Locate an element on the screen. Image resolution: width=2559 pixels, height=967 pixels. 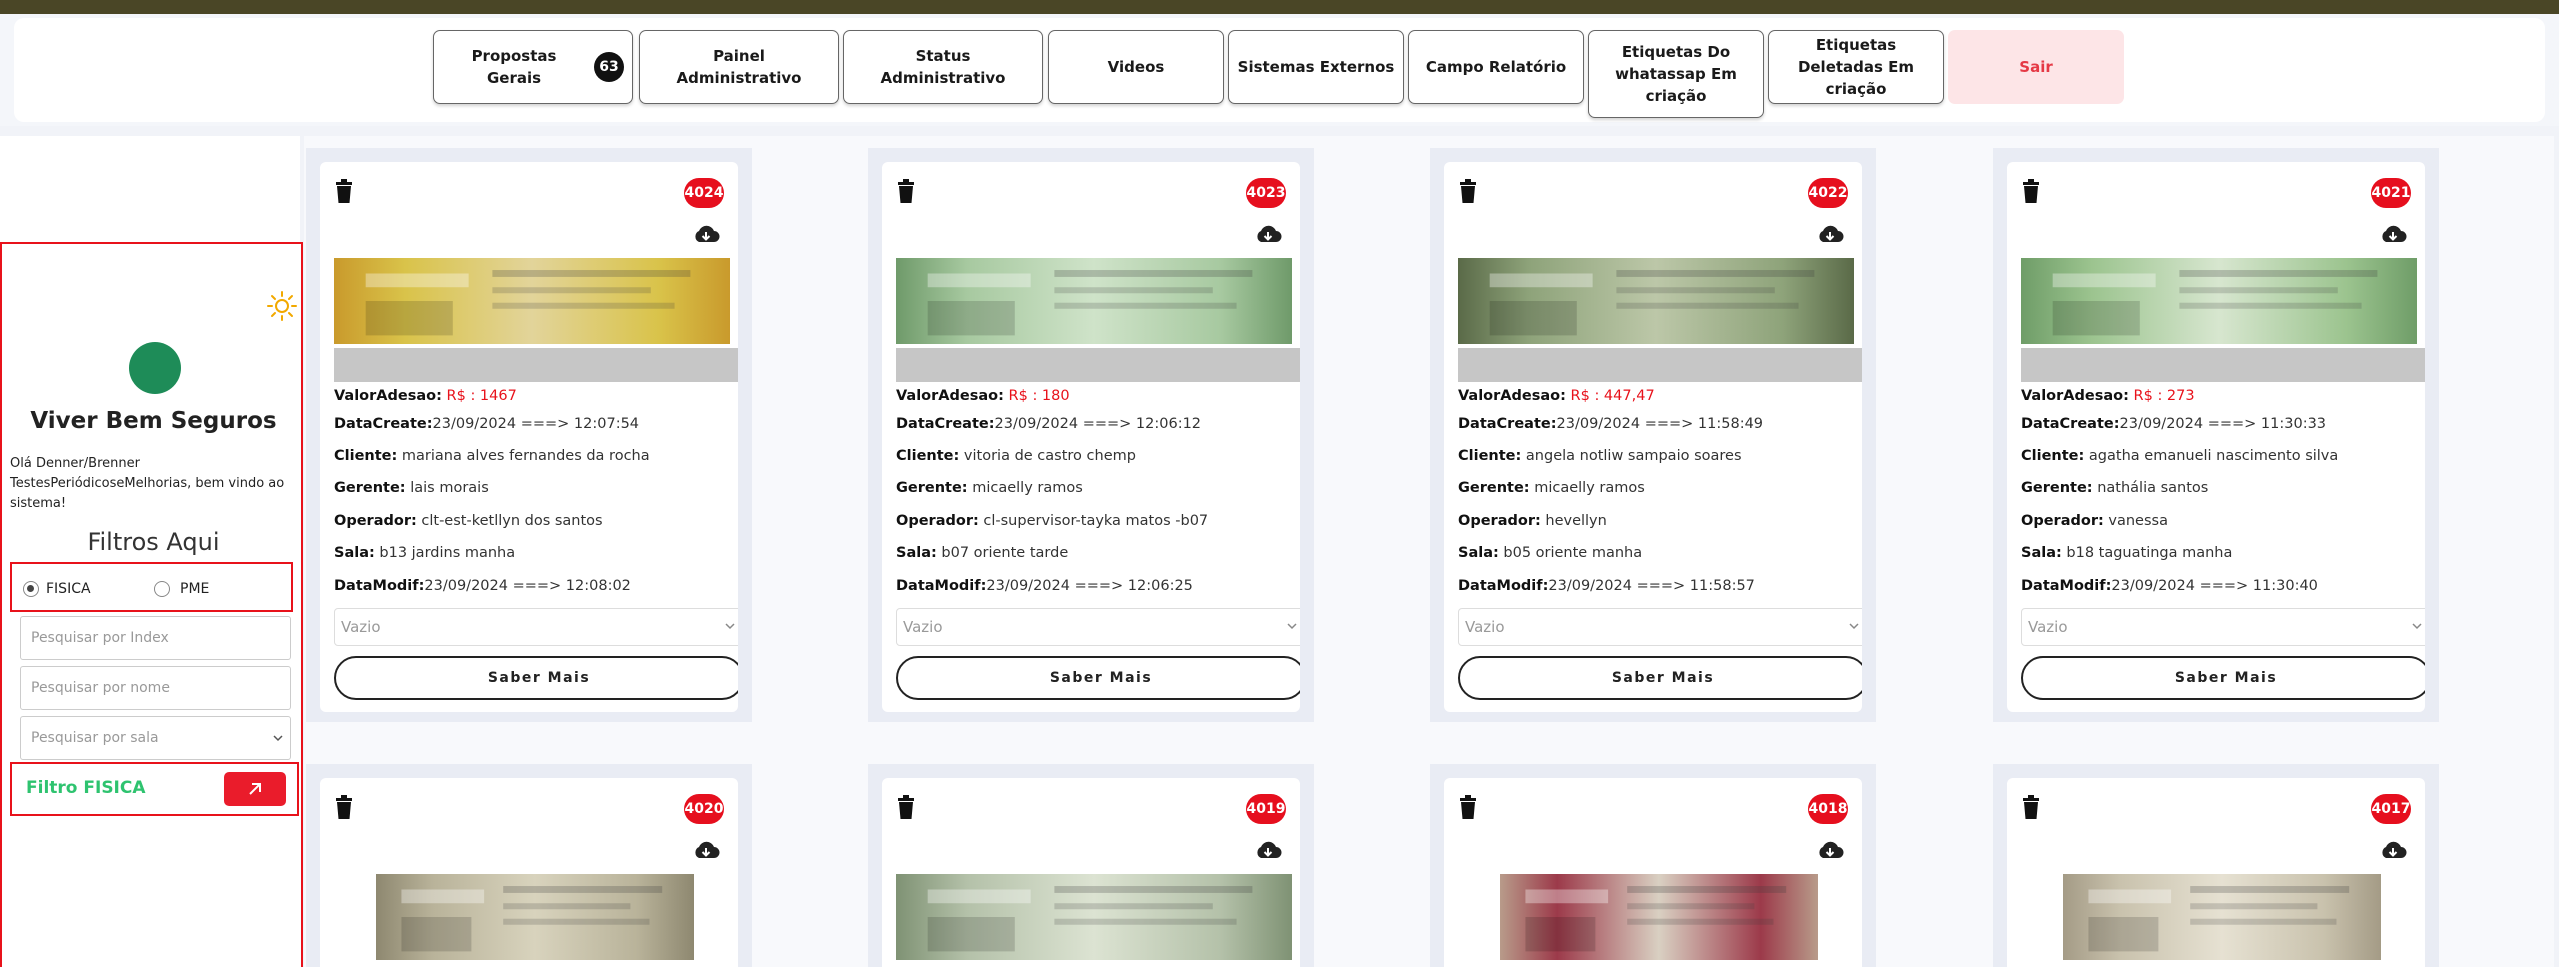
card-cliente-value: mariana alves fernandes da rocha is located at coordinates (525, 456).